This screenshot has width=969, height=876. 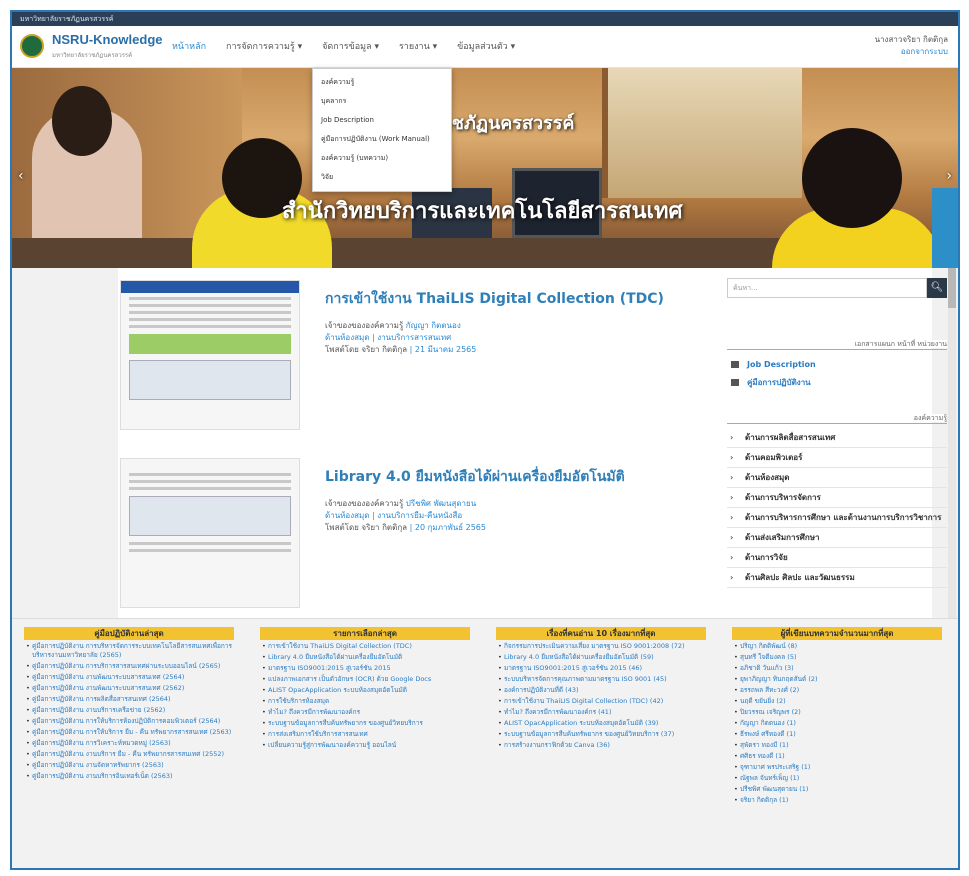 I want to click on logo-icon, so click(x=32, y=46).